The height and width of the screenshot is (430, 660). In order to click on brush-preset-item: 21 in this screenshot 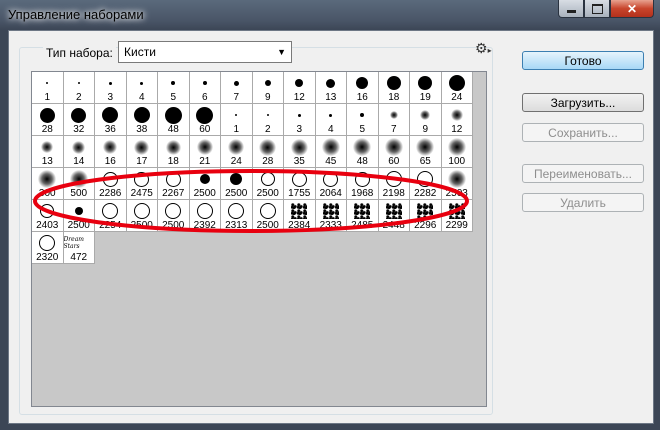, I will do `click(205, 152)`.